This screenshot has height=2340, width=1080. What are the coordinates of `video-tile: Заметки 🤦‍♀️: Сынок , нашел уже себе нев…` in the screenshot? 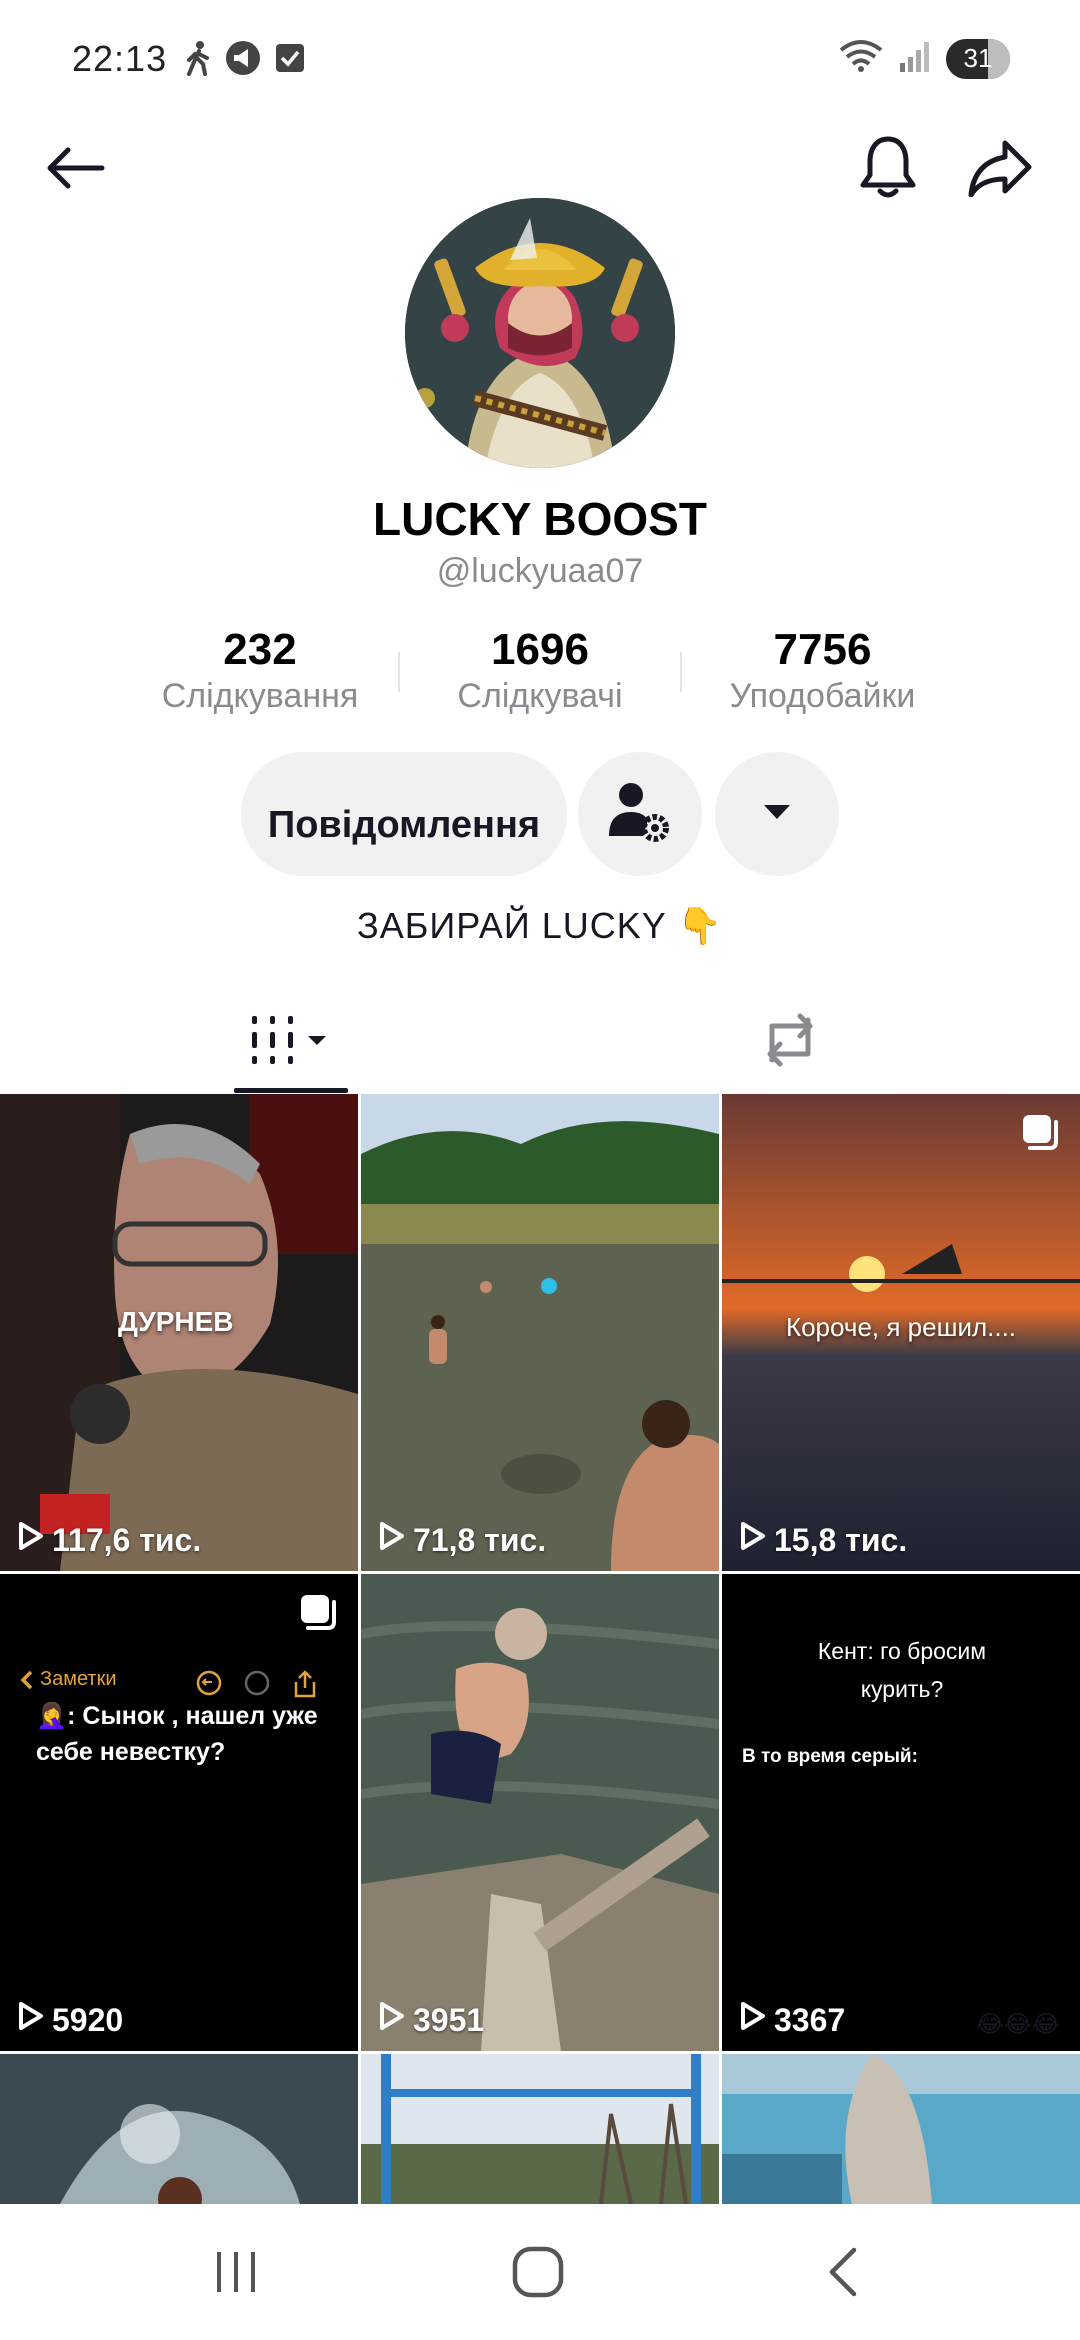 It's located at (179, 1812).